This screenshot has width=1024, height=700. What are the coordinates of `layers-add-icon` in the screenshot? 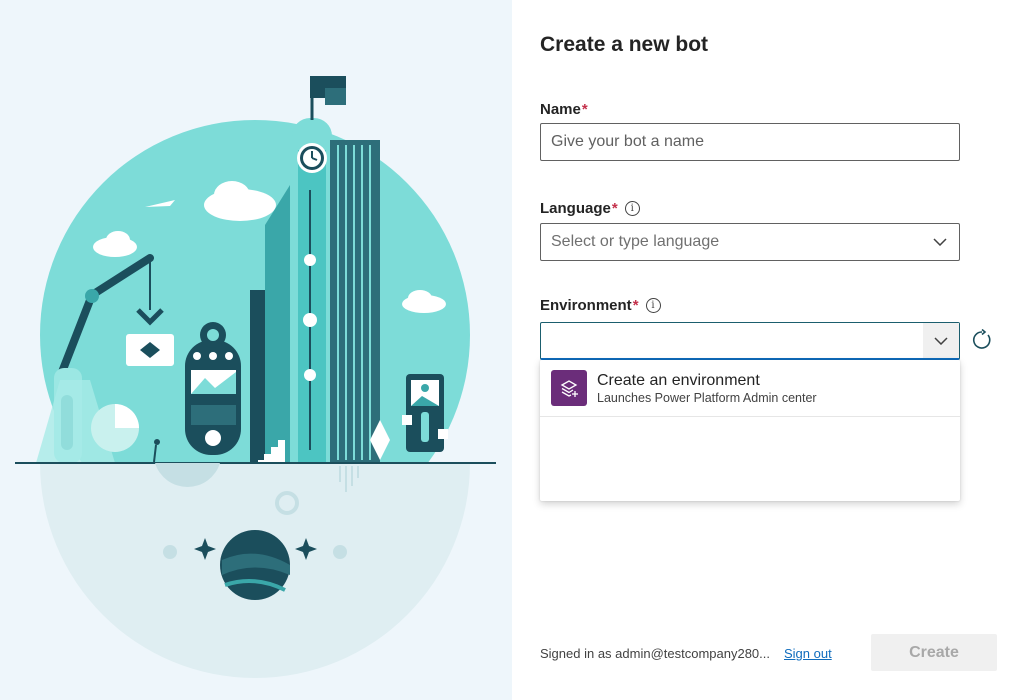 It's located at (569, 388).